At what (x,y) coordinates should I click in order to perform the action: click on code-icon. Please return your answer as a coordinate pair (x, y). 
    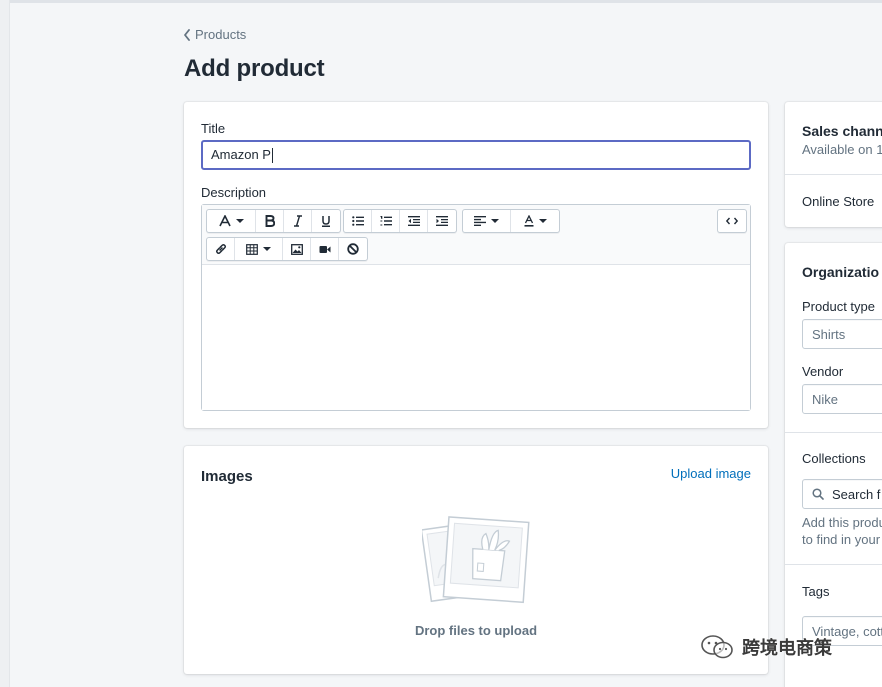
    Looking at the image, I should click on (732, 221).